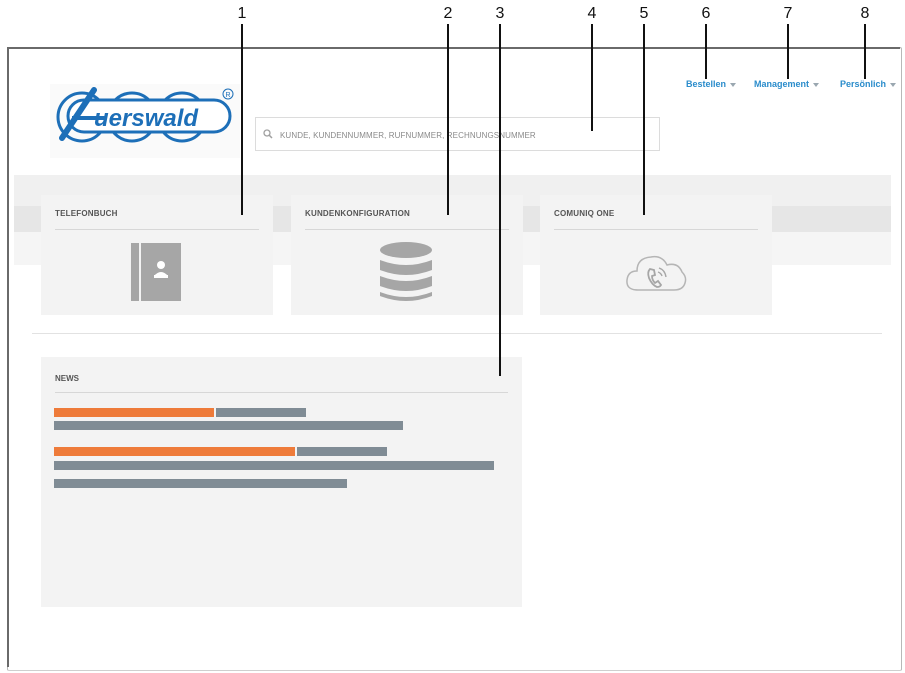  I want to click on frame-top-edge, so click(453, 48).